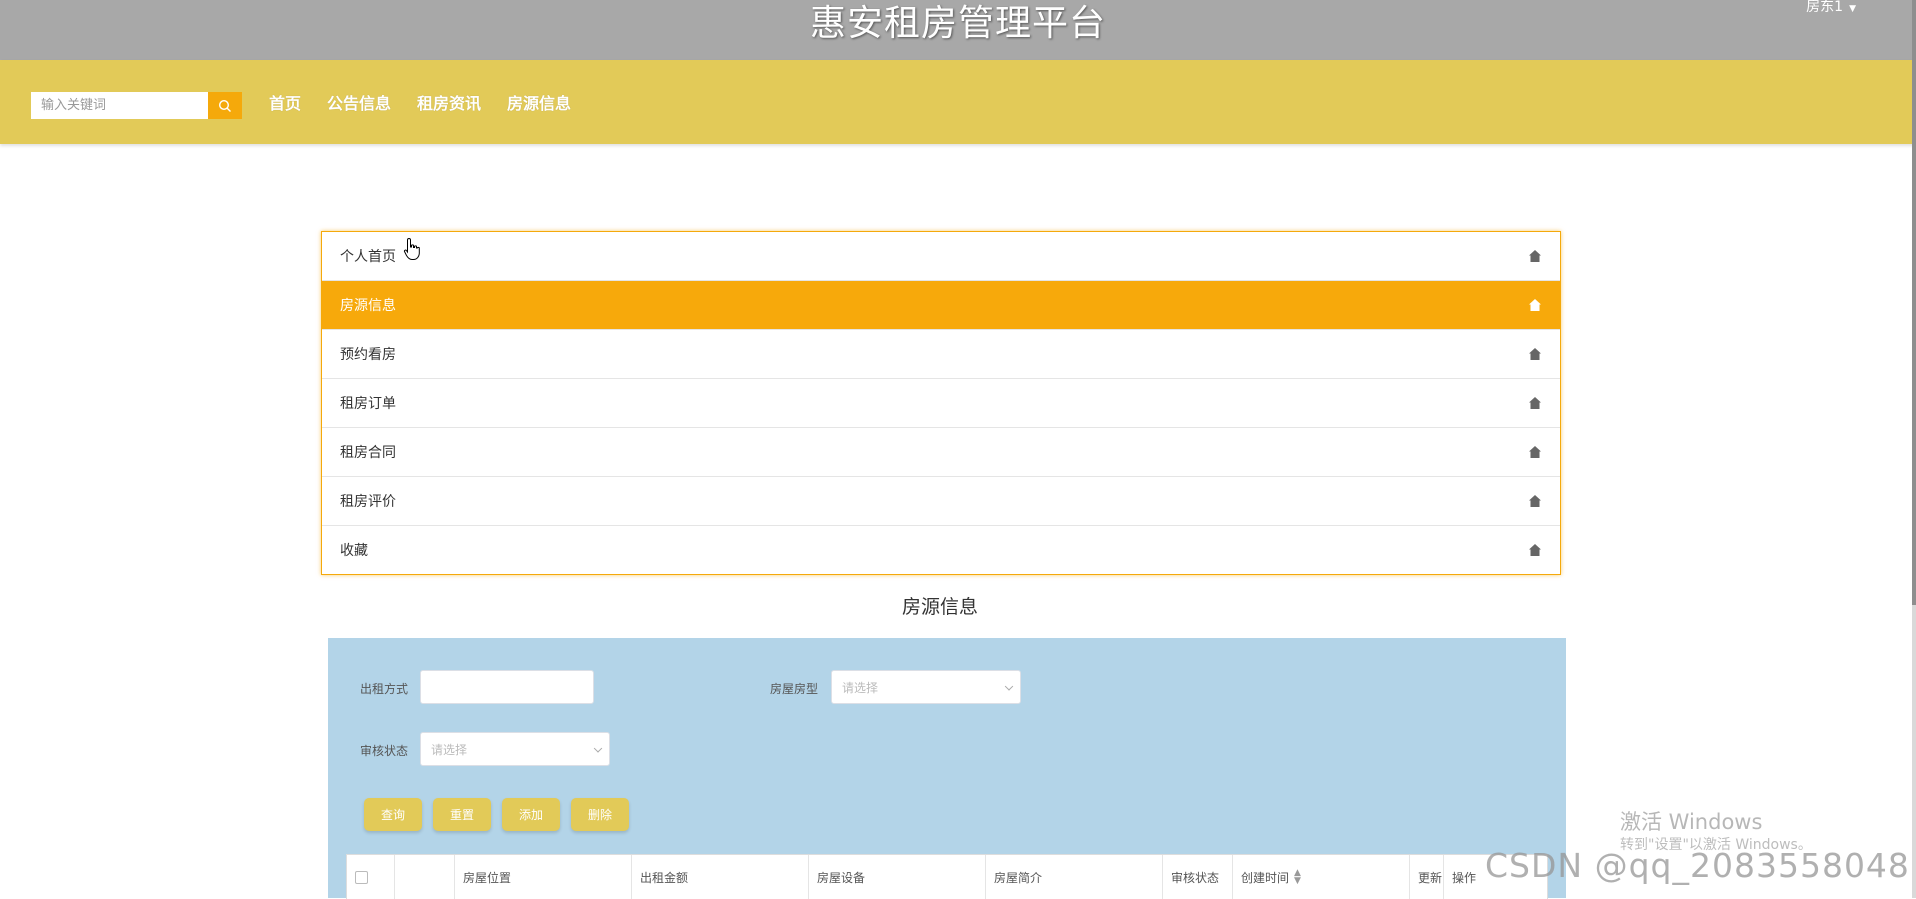 The height and width of the screenshot is (899, 1916). What do you see at coordinates (368, 502) in the screenshot?
I see `menu-item-label: 租房评价` at bounding box center [368, 502].